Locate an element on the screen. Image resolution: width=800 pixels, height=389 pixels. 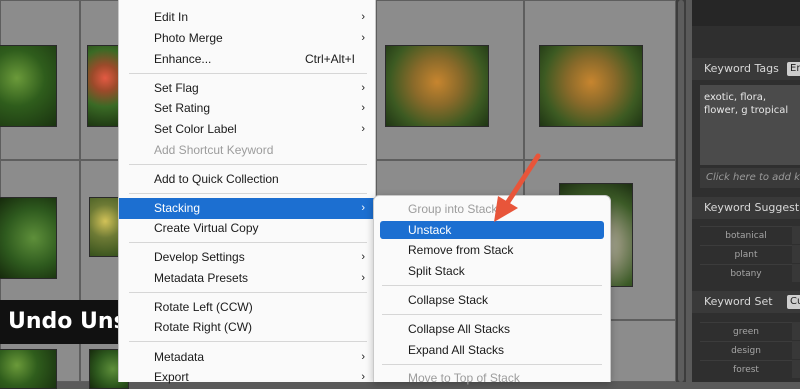
menu-item-develop-settings: Develop Settings › is located at coordinates (247, 257).